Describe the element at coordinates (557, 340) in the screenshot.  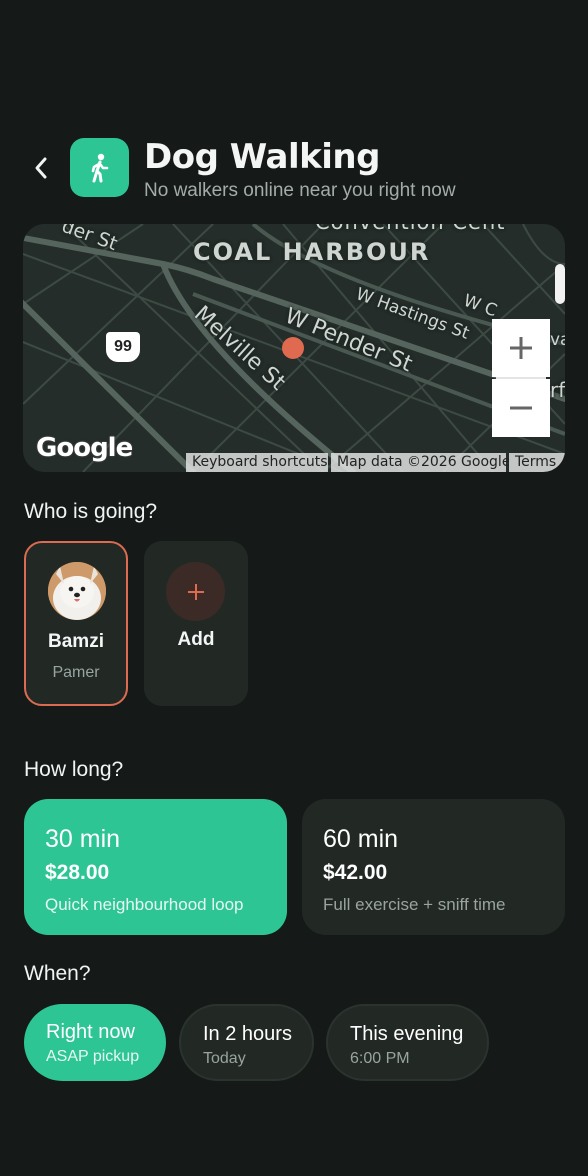
I see `map-label-corner2: va` at that location.